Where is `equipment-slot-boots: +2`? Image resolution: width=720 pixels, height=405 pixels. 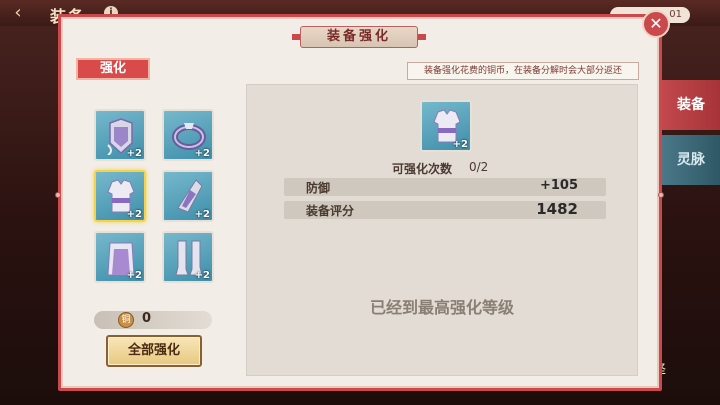 equipment-slot-boots: +2 is located at coordinates (188, 257).